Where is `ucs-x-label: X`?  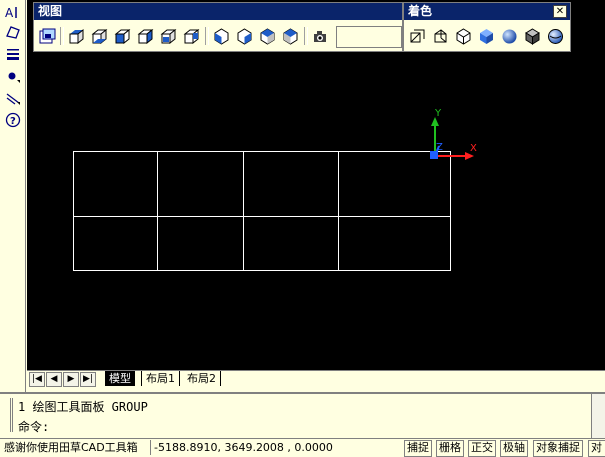 ucs-x-label: X is located at coordinates (473, 148).